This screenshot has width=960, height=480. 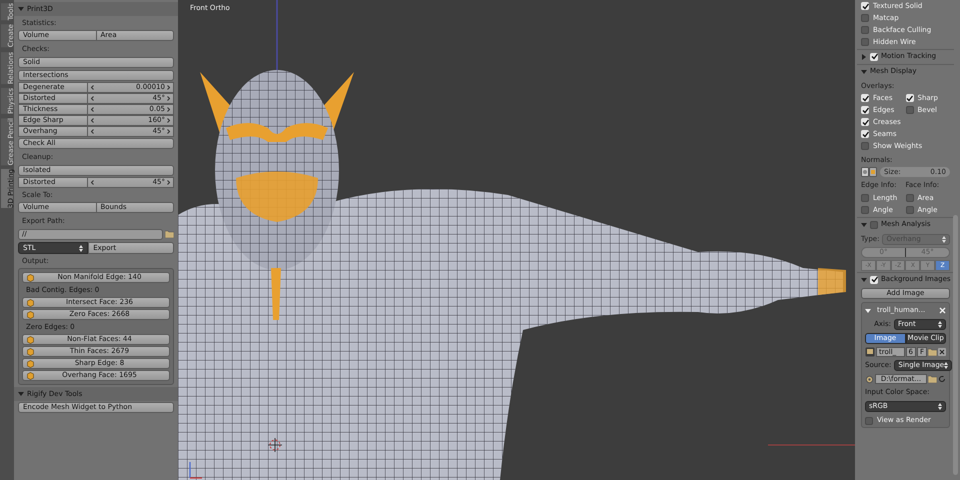 I want to click on reload-icon, so click(x=942, y=379).